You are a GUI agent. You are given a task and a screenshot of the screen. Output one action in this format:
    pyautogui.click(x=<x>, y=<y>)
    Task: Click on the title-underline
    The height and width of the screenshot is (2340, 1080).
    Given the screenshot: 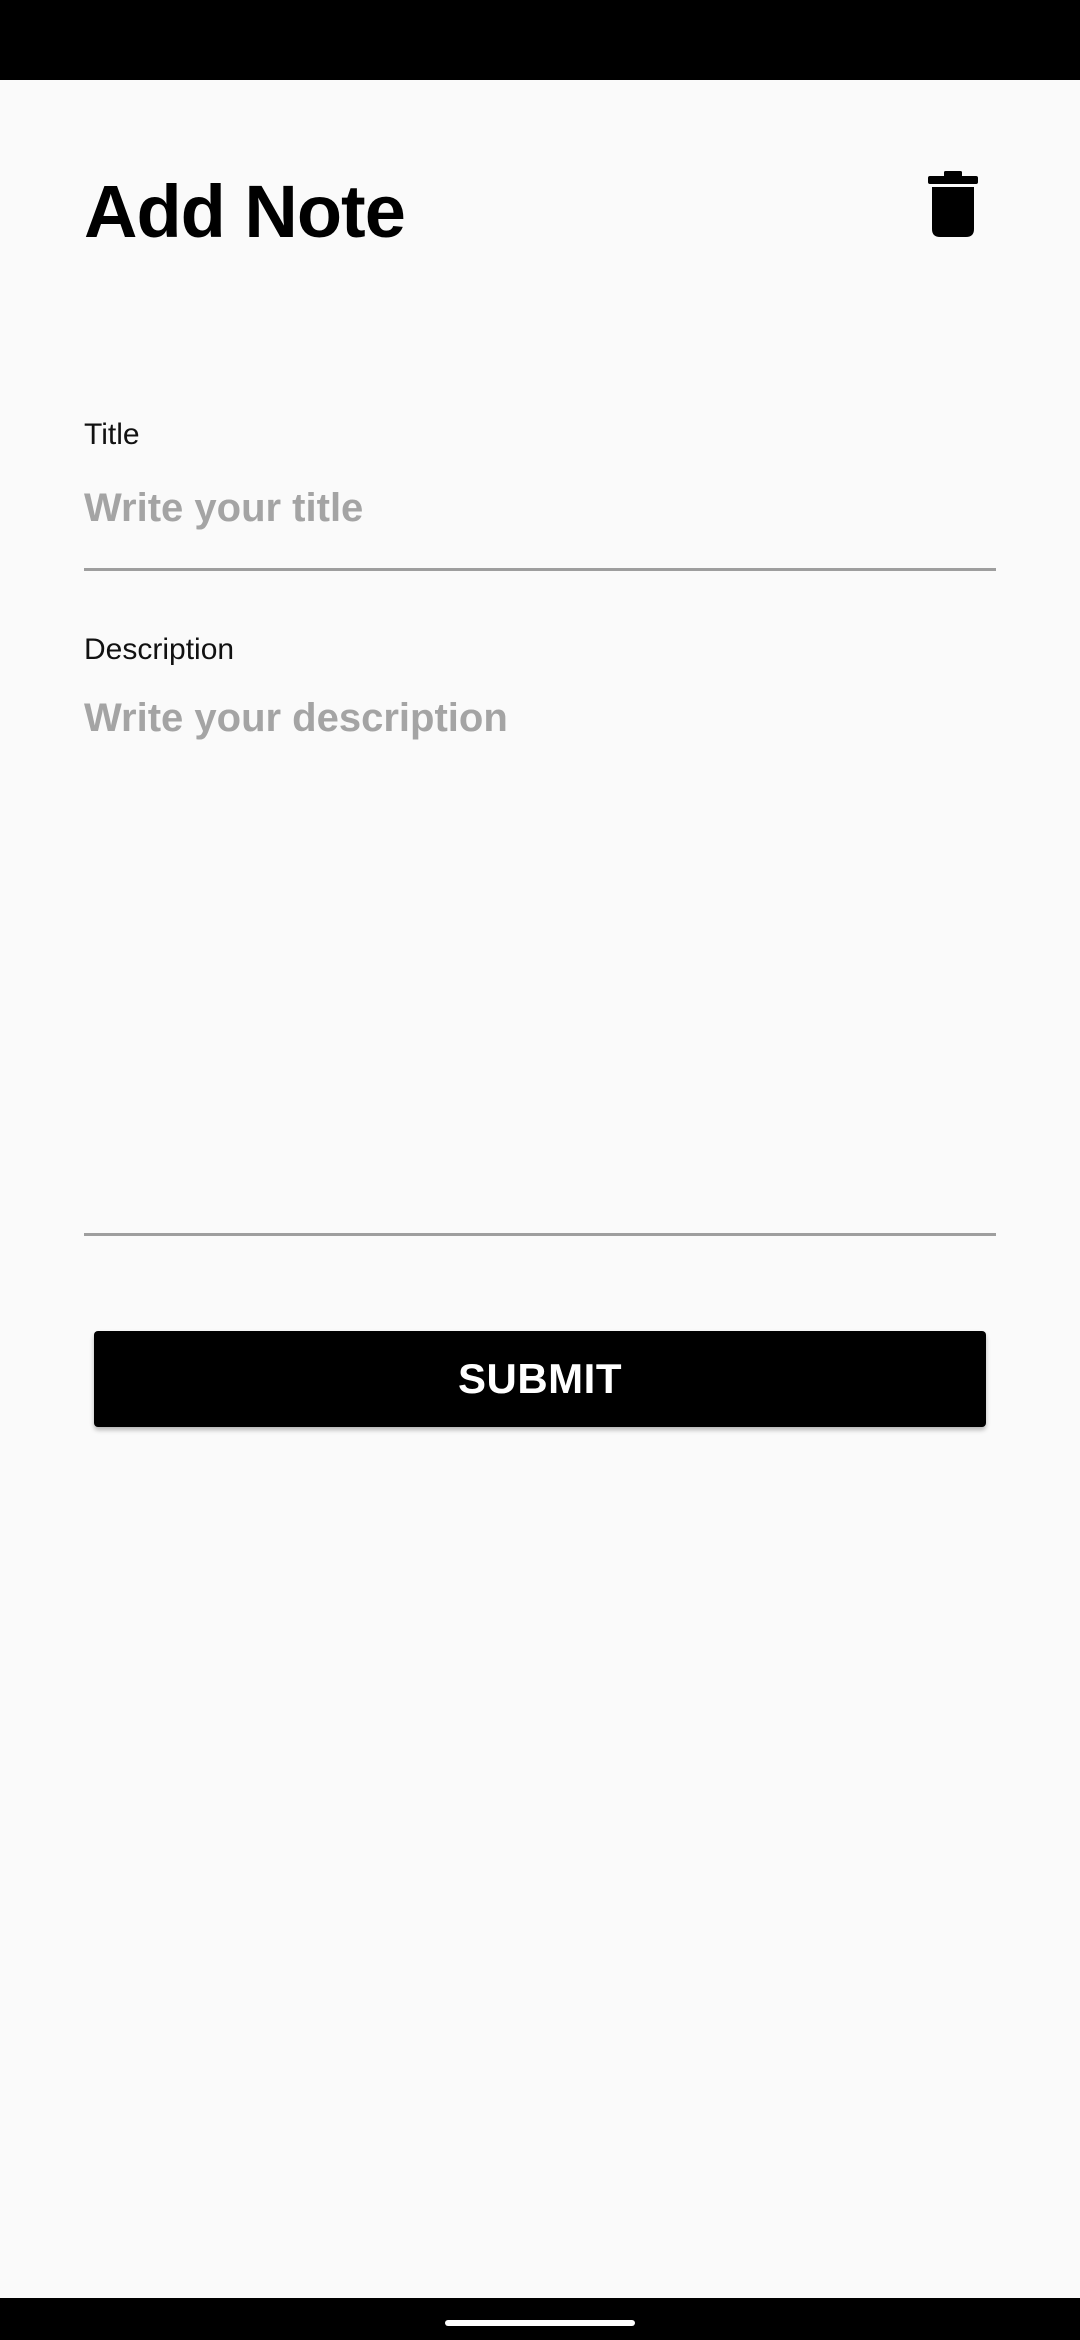 What is the action you would take?
    pyautogui.click(x=540, y=569)
    